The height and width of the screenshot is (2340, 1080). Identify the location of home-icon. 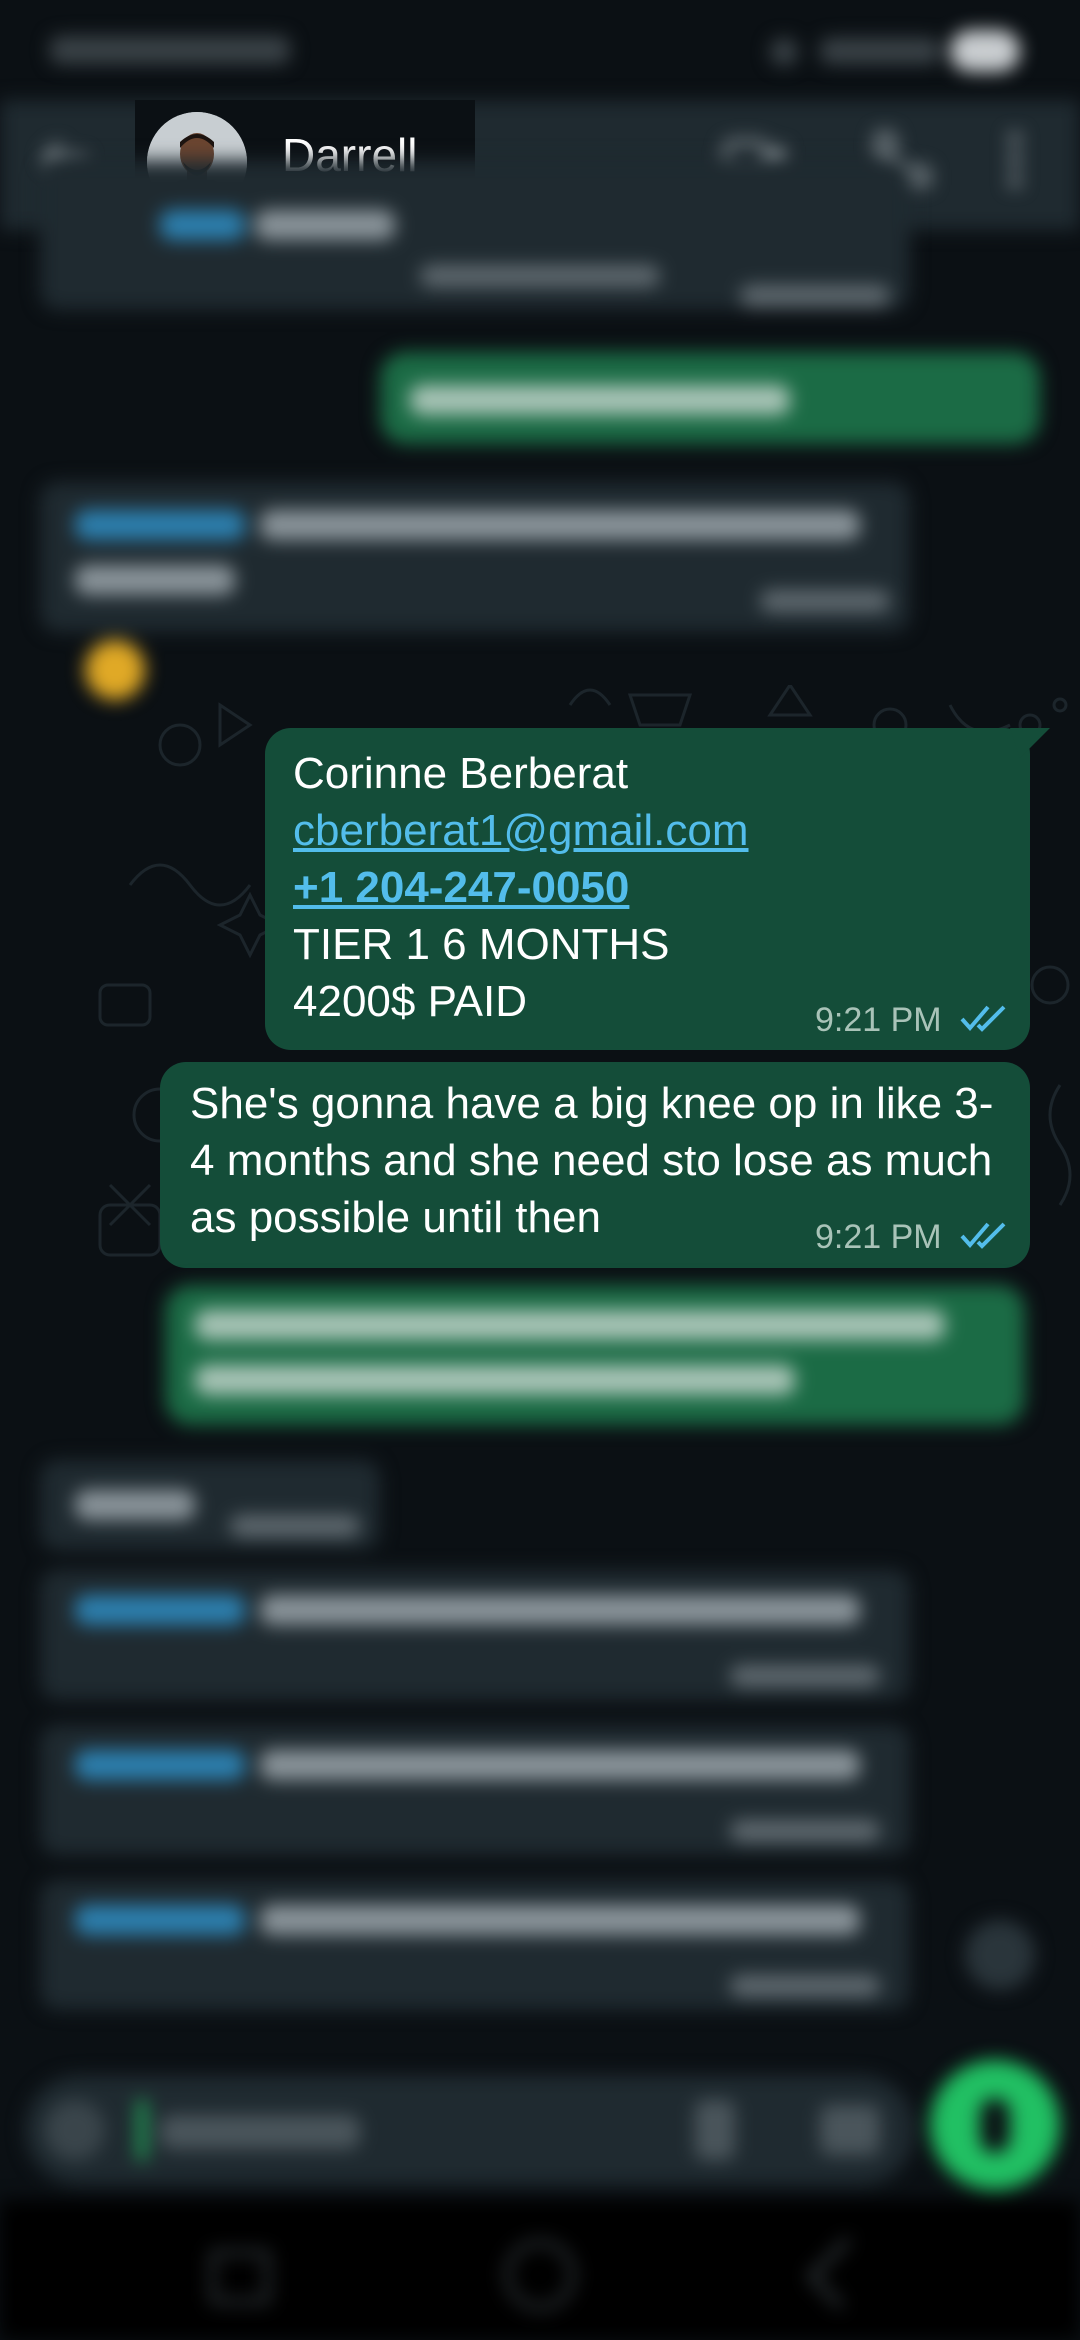
(540, 2275).